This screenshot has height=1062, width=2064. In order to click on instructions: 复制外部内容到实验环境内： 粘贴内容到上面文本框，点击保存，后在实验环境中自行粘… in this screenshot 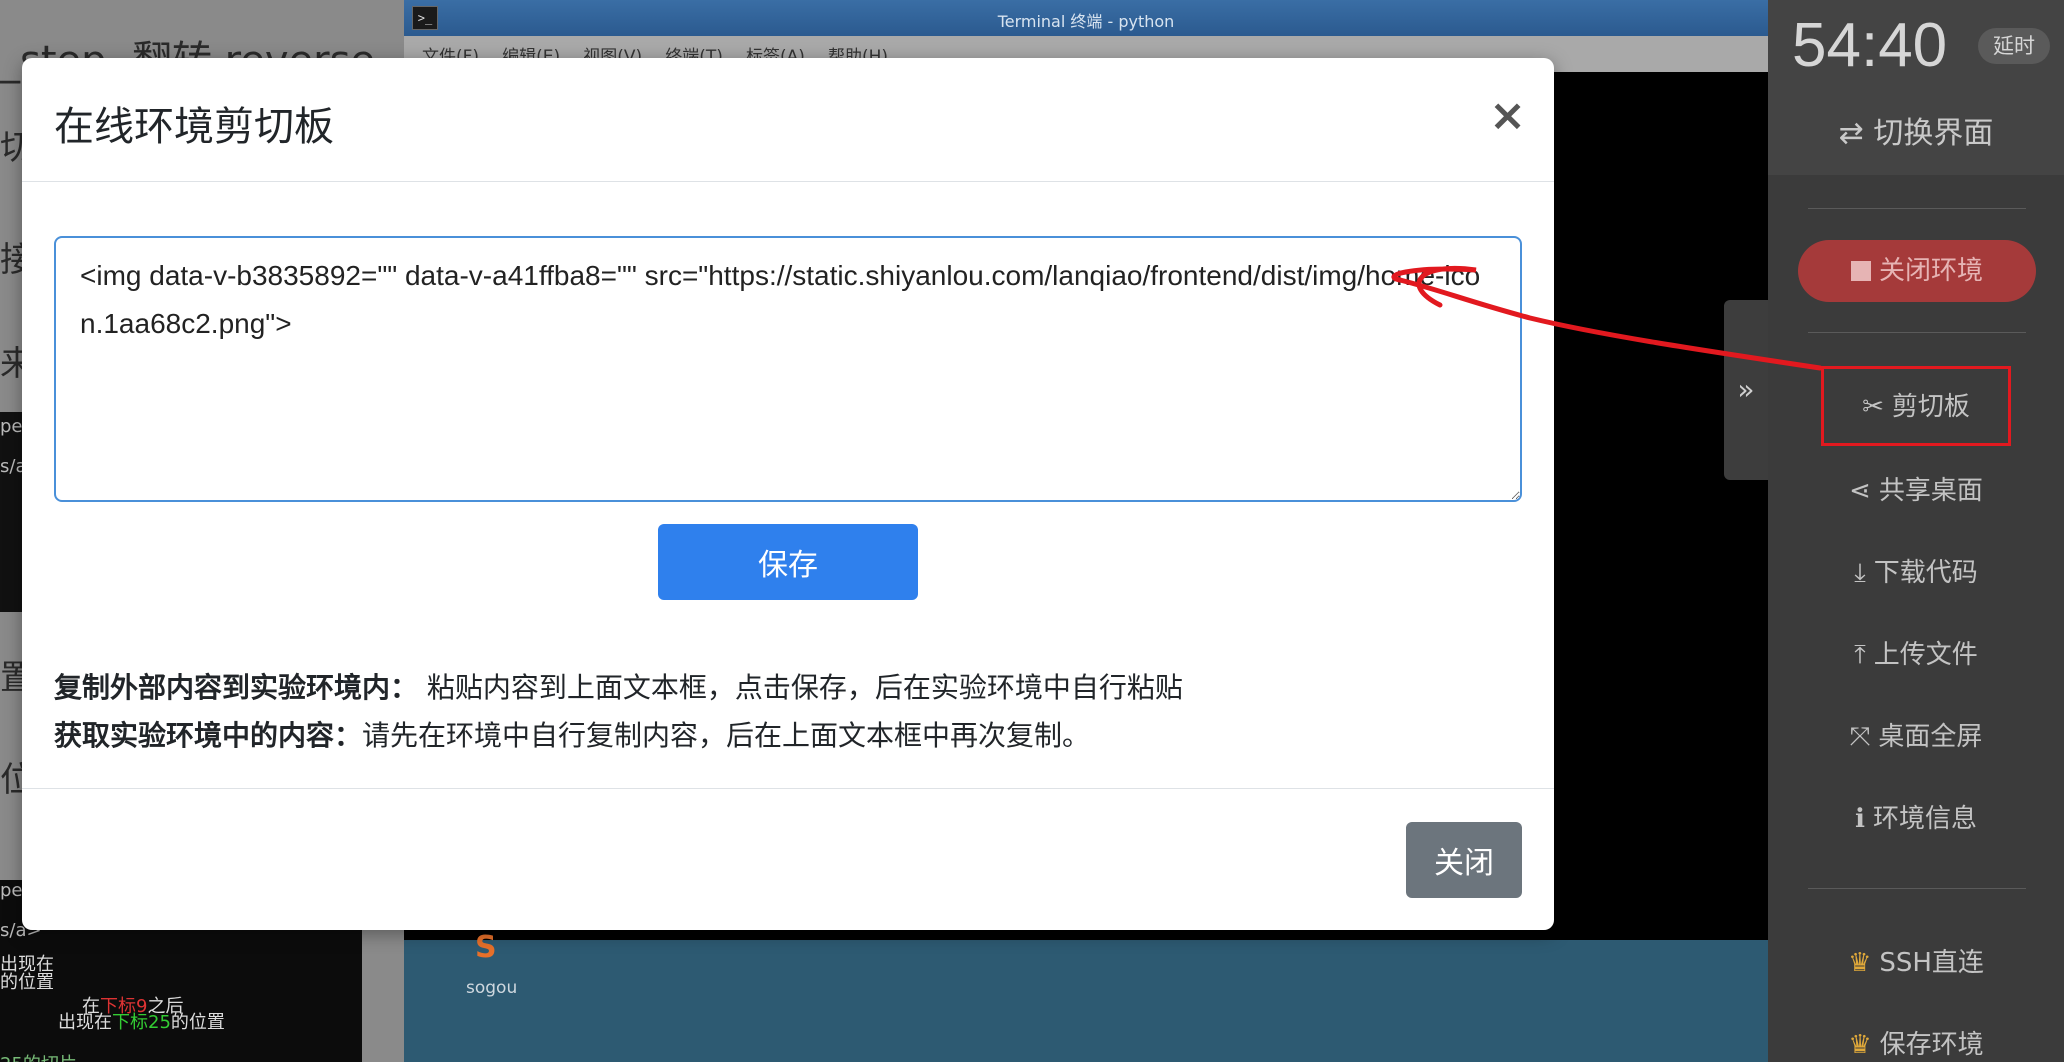, I will do `click(784, 712)`.